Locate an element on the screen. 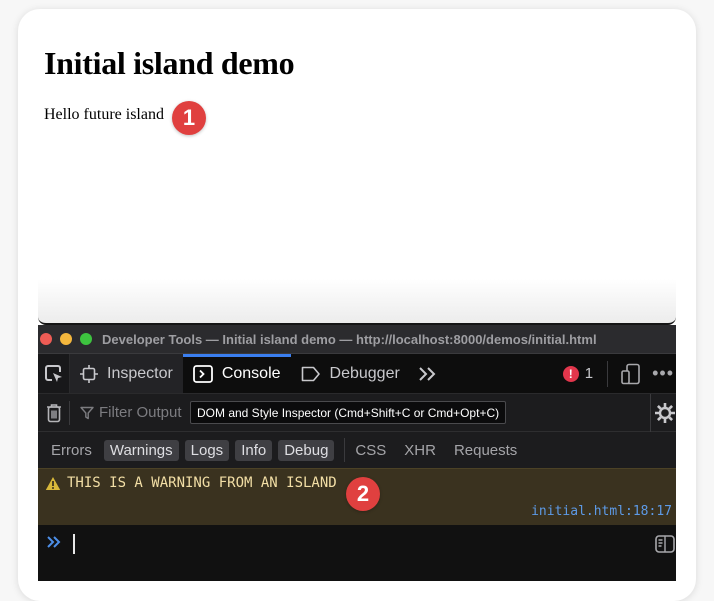 The width and height of the screenshot is (714, 601). error-icon: ! is located at coordinates (570, 373).